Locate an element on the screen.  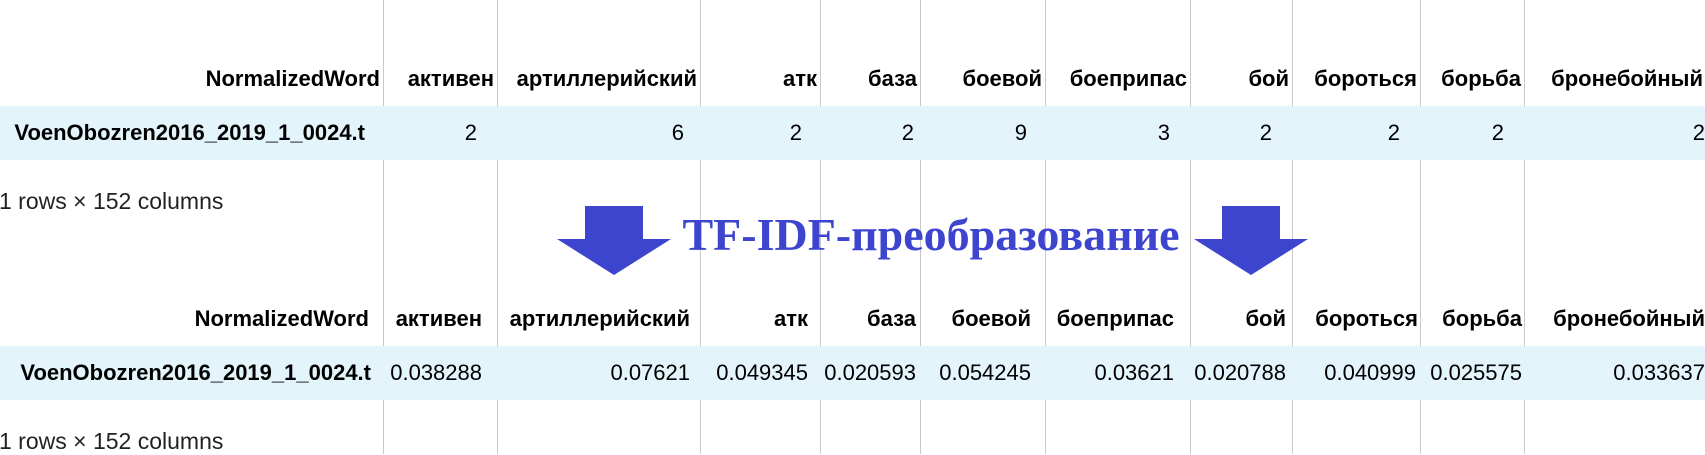
table-cell: 0.020593 is located at coordinates (870, 372).